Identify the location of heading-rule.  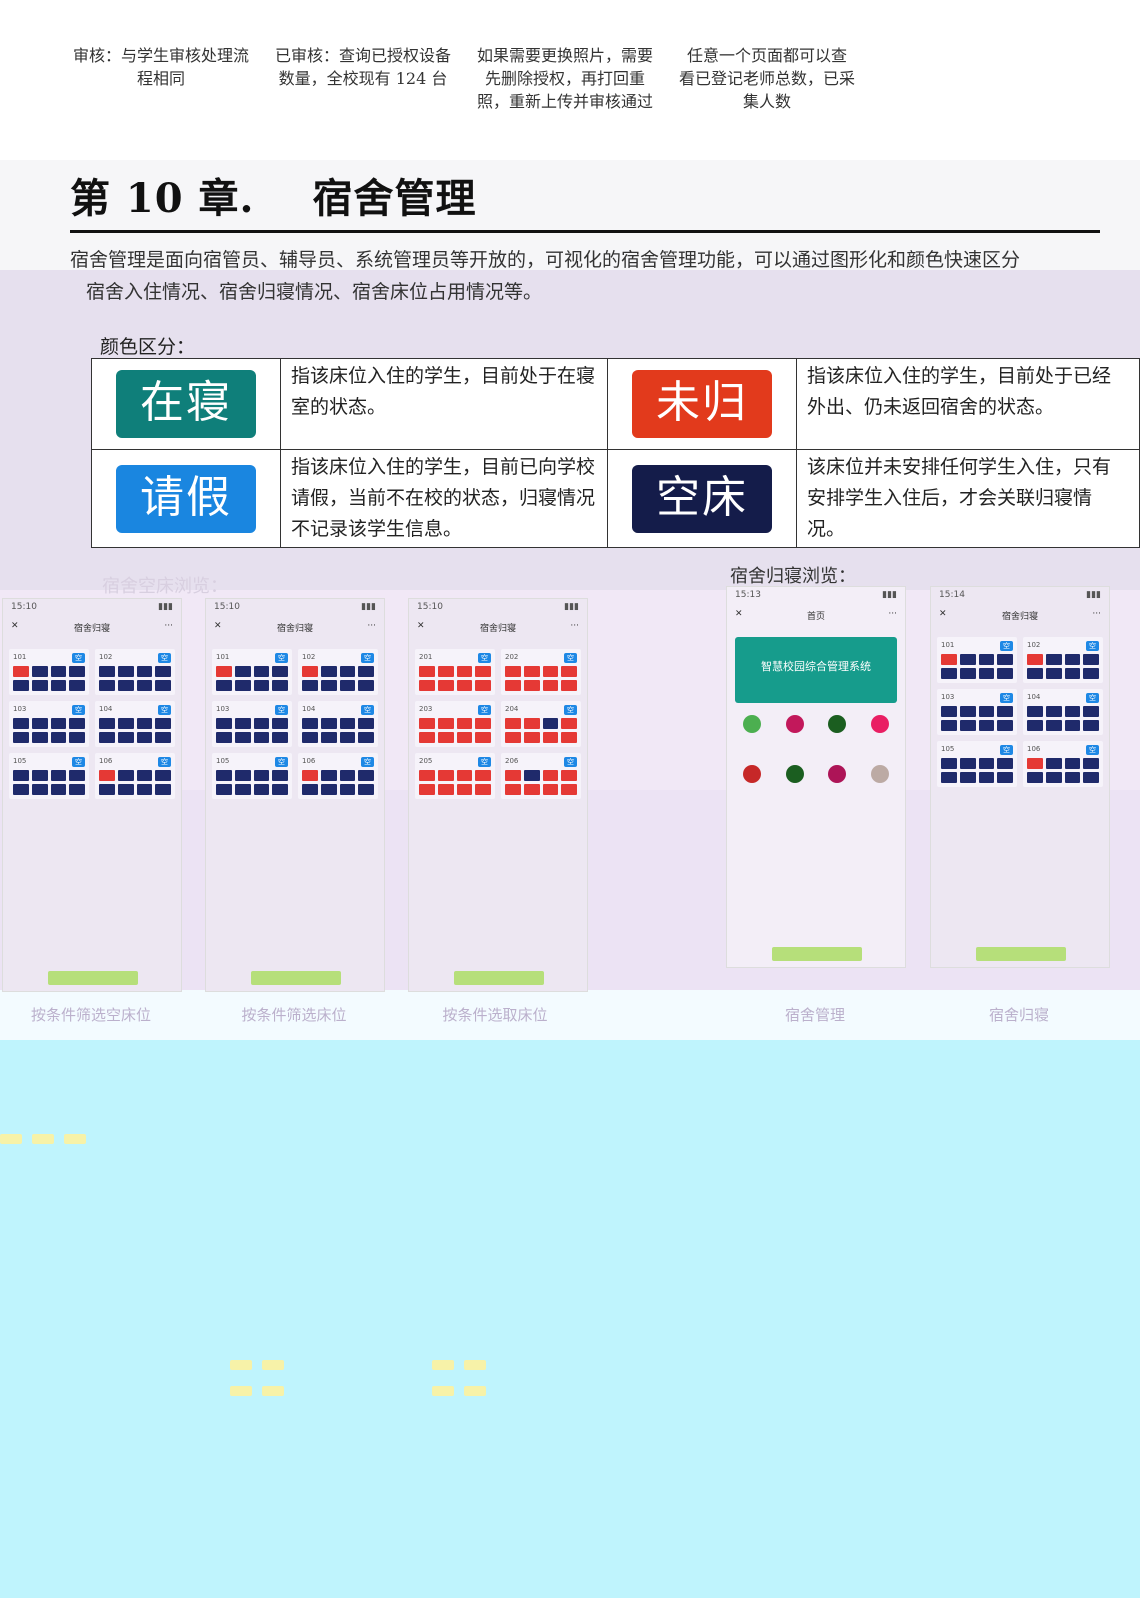
(585, 231).